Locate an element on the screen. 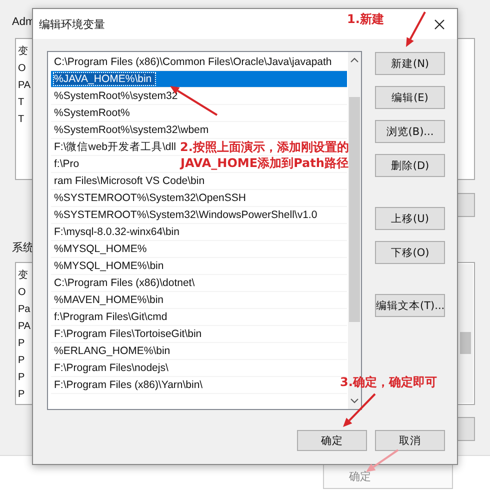  close-icon is located at coordinates (439, 24).